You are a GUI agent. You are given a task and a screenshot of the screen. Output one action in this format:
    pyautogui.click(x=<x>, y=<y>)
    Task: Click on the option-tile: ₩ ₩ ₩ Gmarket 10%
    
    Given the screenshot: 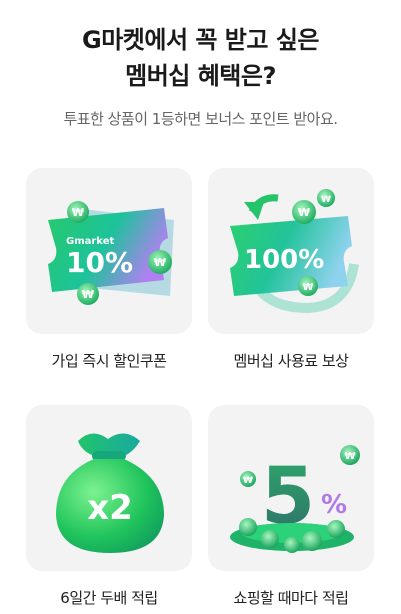 What is the action you would take?
    pyautogui.click(x=109, y=251)
    